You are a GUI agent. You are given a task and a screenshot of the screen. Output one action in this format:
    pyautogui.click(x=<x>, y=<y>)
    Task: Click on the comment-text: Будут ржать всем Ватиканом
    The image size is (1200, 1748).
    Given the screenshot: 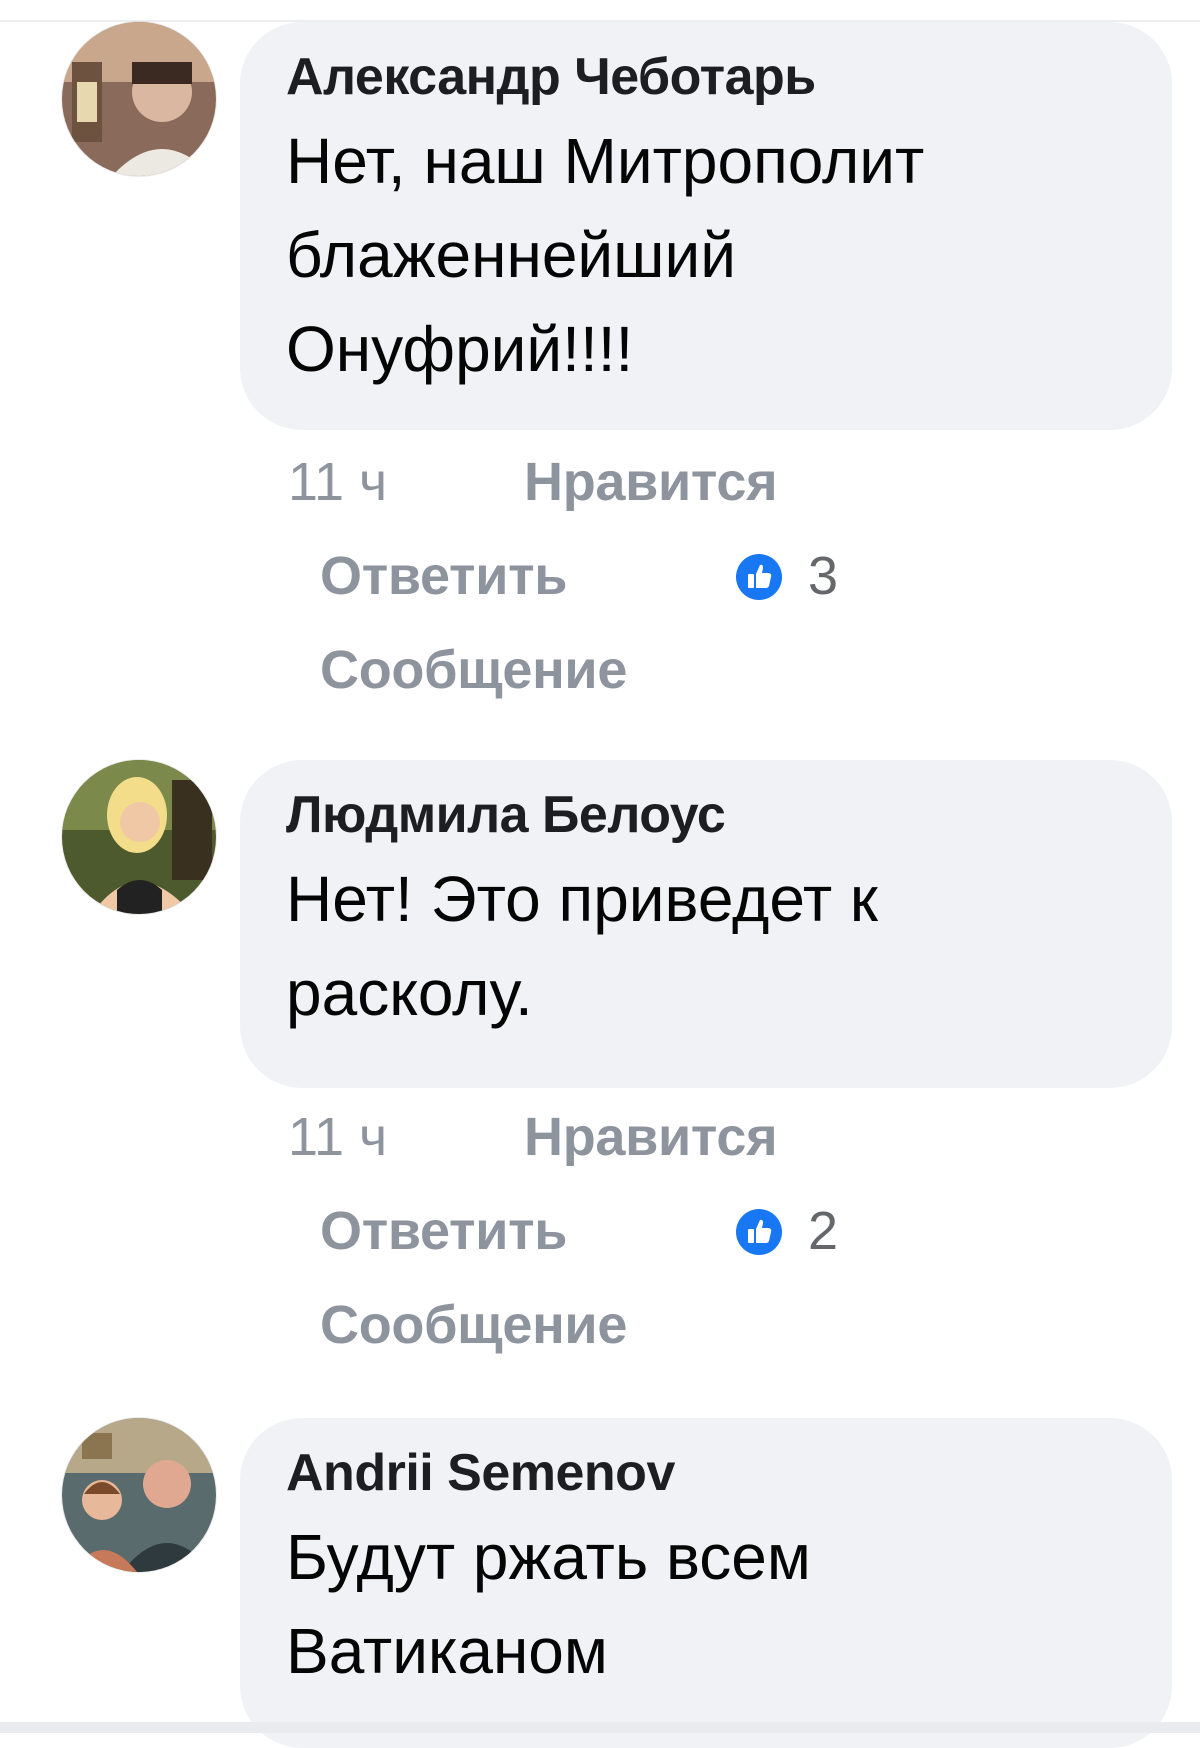 What is the action you would take?
    pyautogui.click(x=706, y=1604)
    